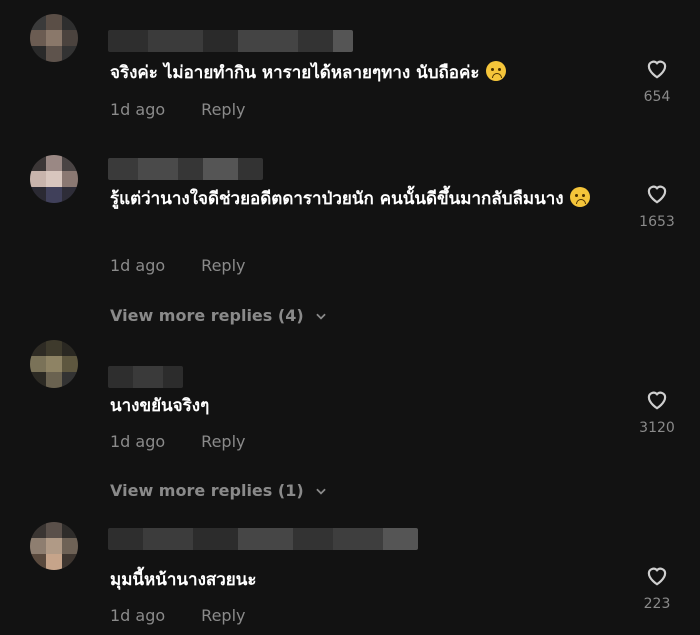 The width and height of the screenshot is (700, 635). I want to click on comment-text: มุมนี้หน้านางสวยนะ, so click(183, 580).